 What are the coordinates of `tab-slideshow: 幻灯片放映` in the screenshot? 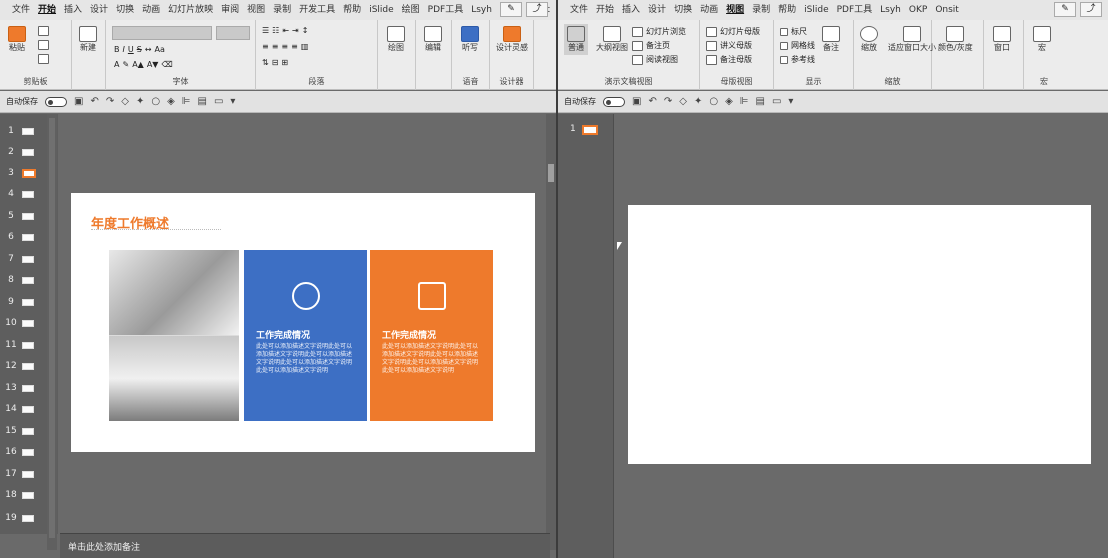 It's located at (190, 10).